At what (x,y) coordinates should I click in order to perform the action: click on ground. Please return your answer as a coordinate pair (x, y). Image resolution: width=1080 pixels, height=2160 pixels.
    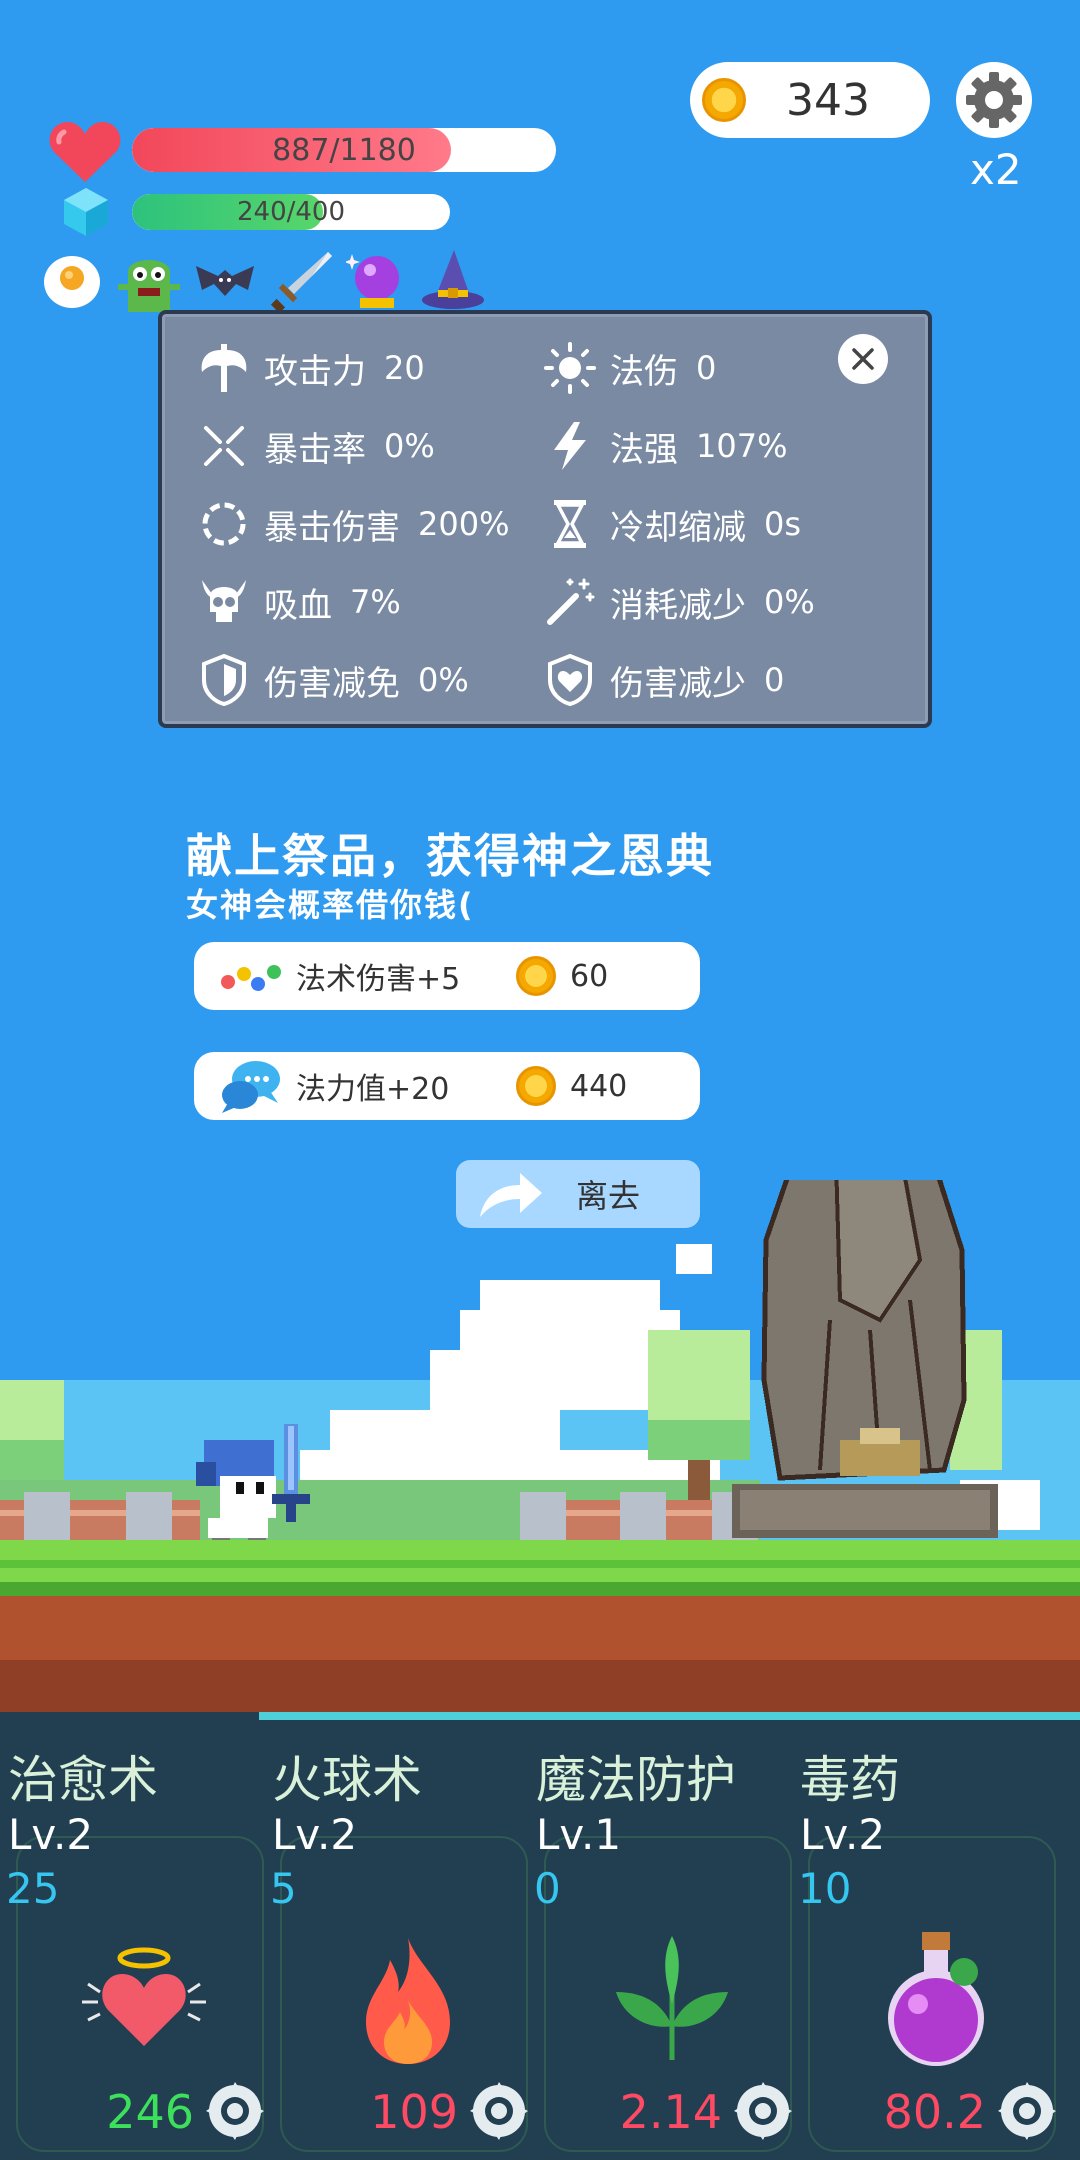
    Looking at the image, I should click on (540, 1626).